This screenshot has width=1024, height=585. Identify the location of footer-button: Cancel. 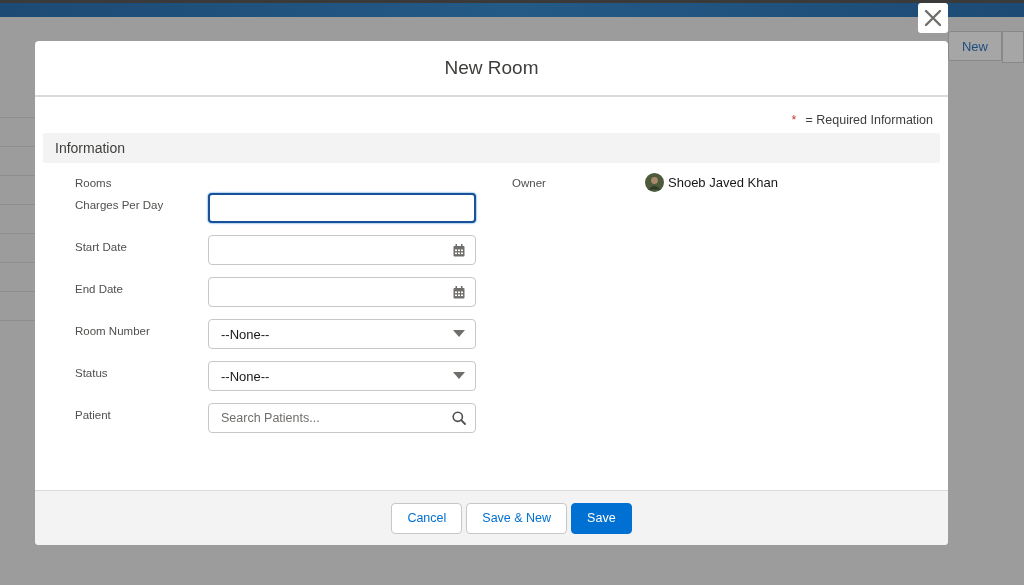
(427, 518).